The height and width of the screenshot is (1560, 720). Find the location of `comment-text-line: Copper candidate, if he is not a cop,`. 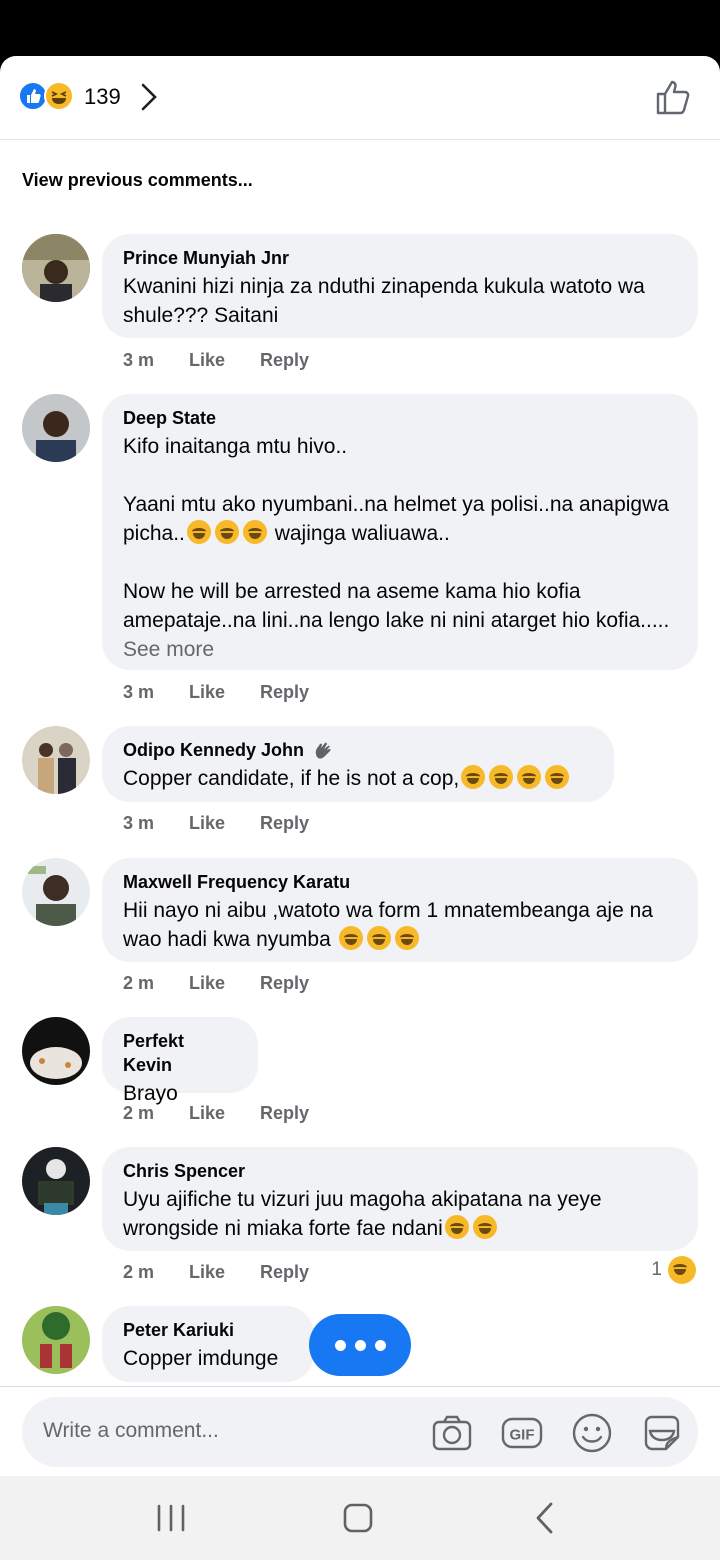

comment-text-line: Copper candidate, if he is not a cop, is located at coordinates (291, 778).